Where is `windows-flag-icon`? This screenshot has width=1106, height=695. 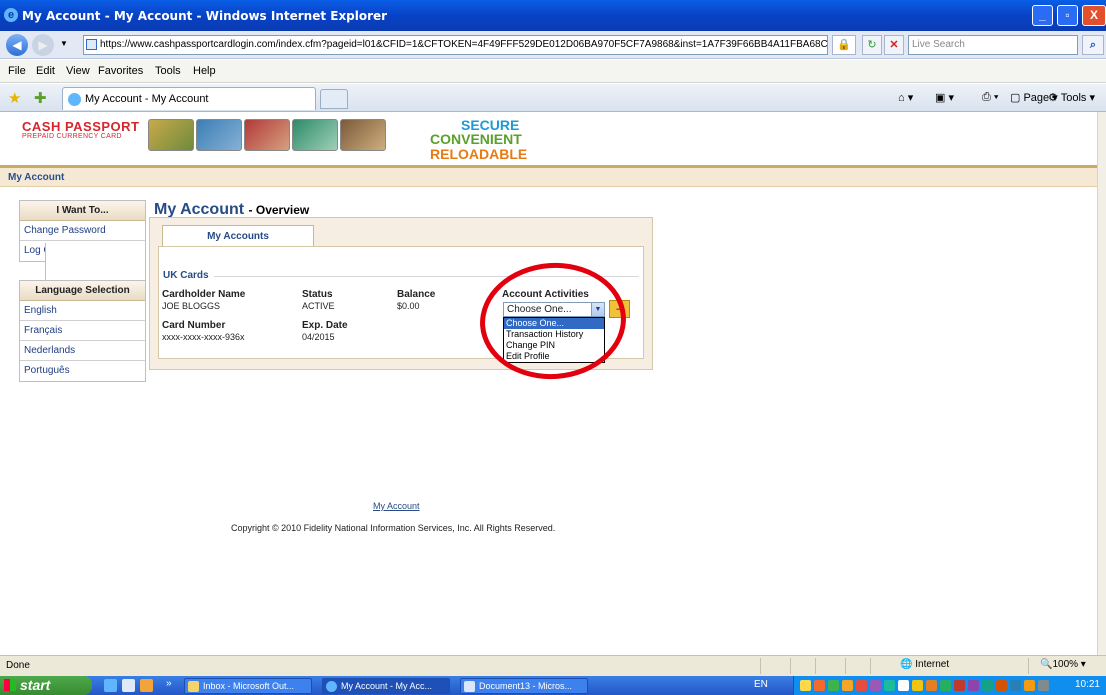
windows-flag-icon is located at coordinates (10, 685).